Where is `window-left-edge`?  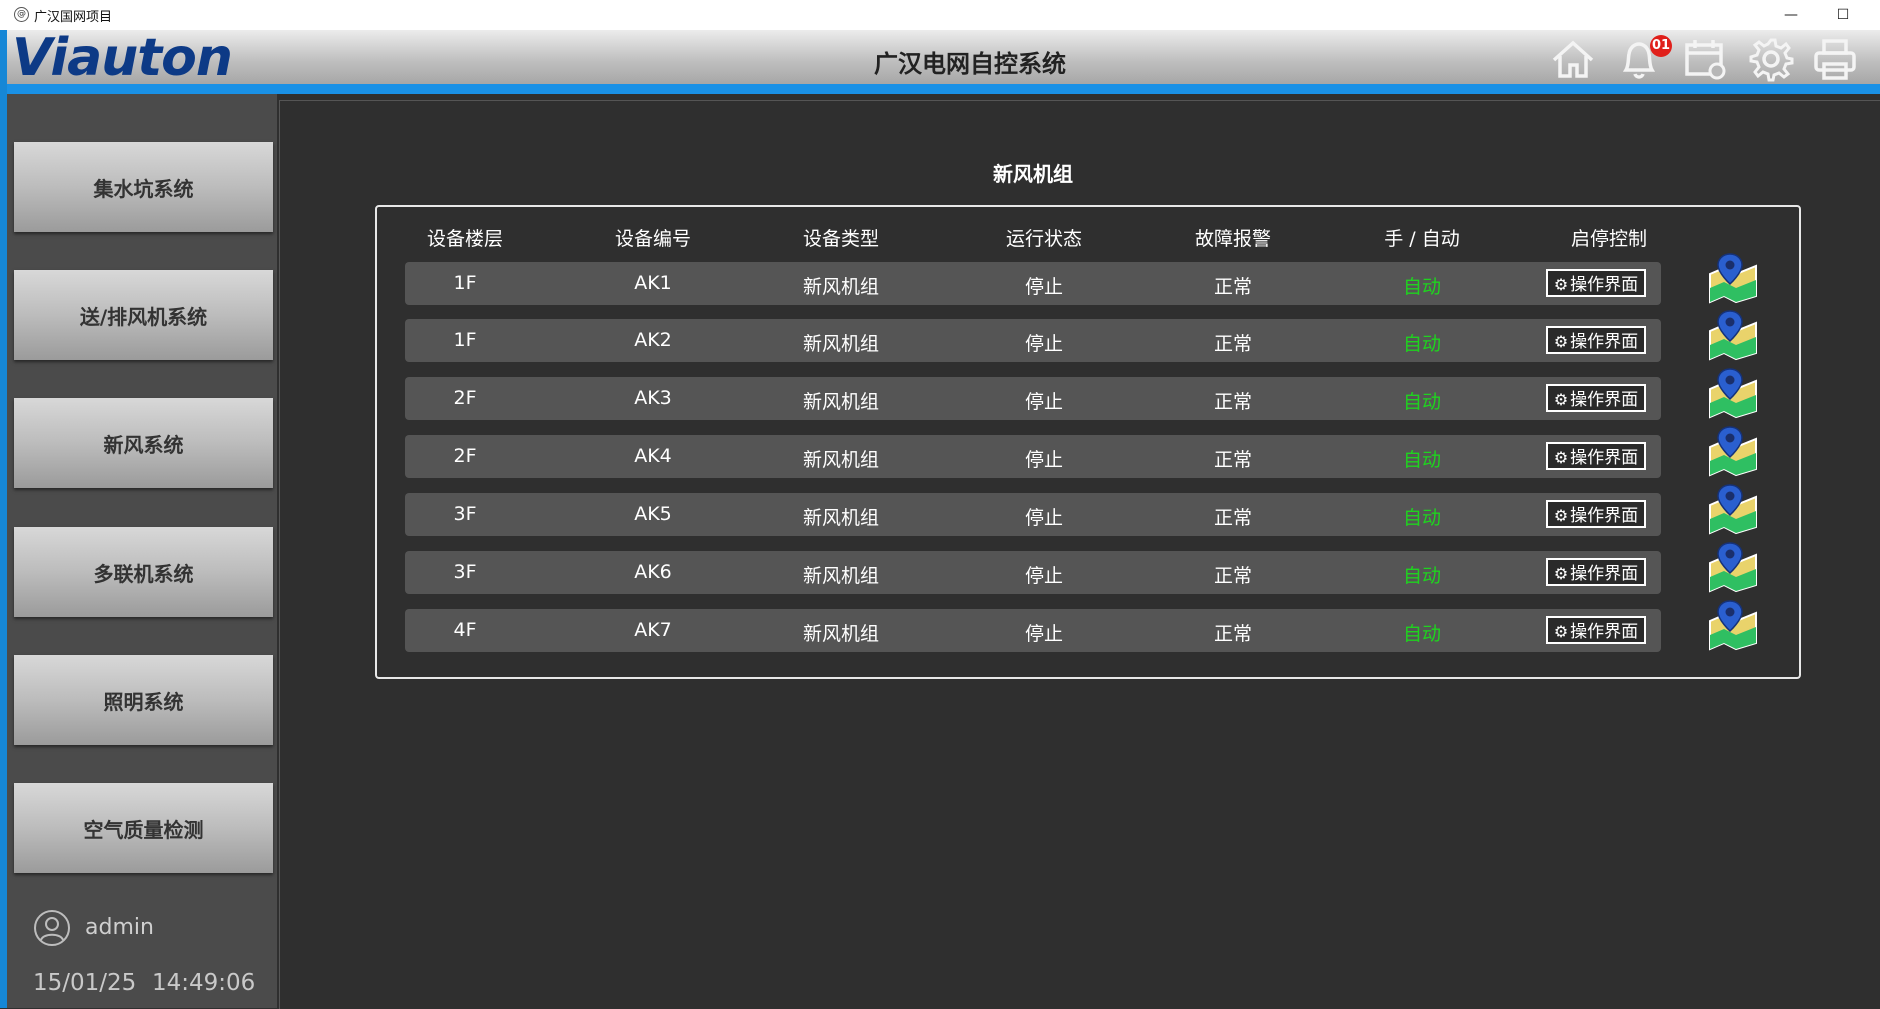
window-left-edge is located at coordinates (3, 519).